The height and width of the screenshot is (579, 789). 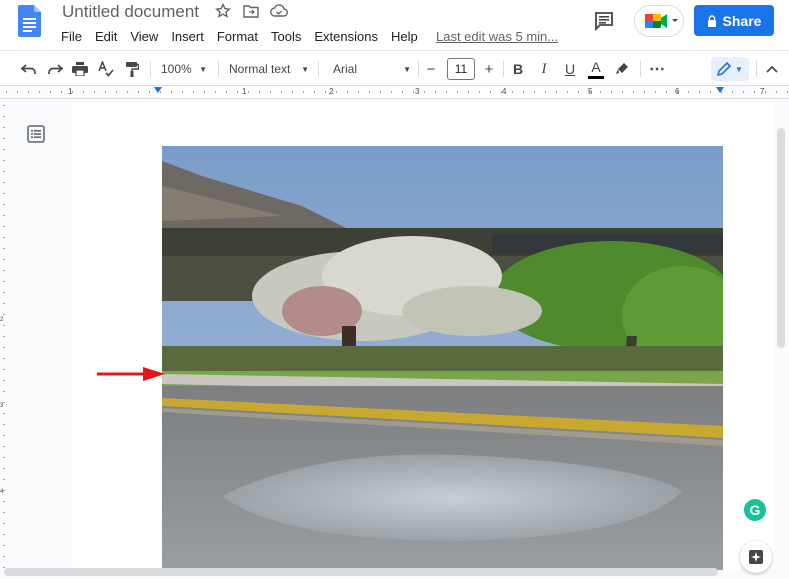 What do you see at coordinates (289, 36) in the screenshot?
I see `menu-tools: Tools` at bounding box center [289, 36].